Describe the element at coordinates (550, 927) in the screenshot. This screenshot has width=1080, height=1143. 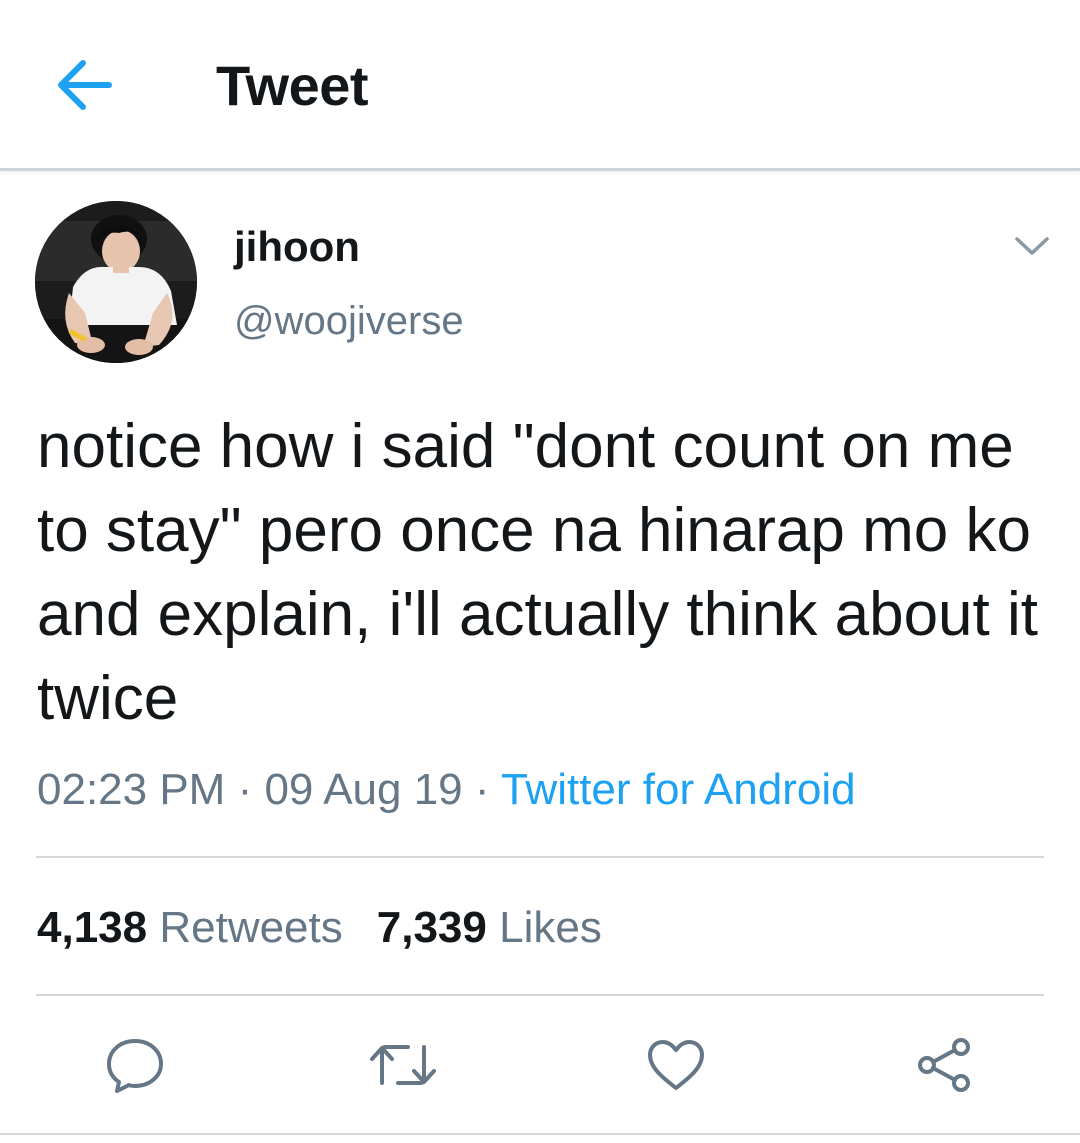
I see `likes-label: Likes` at that location.